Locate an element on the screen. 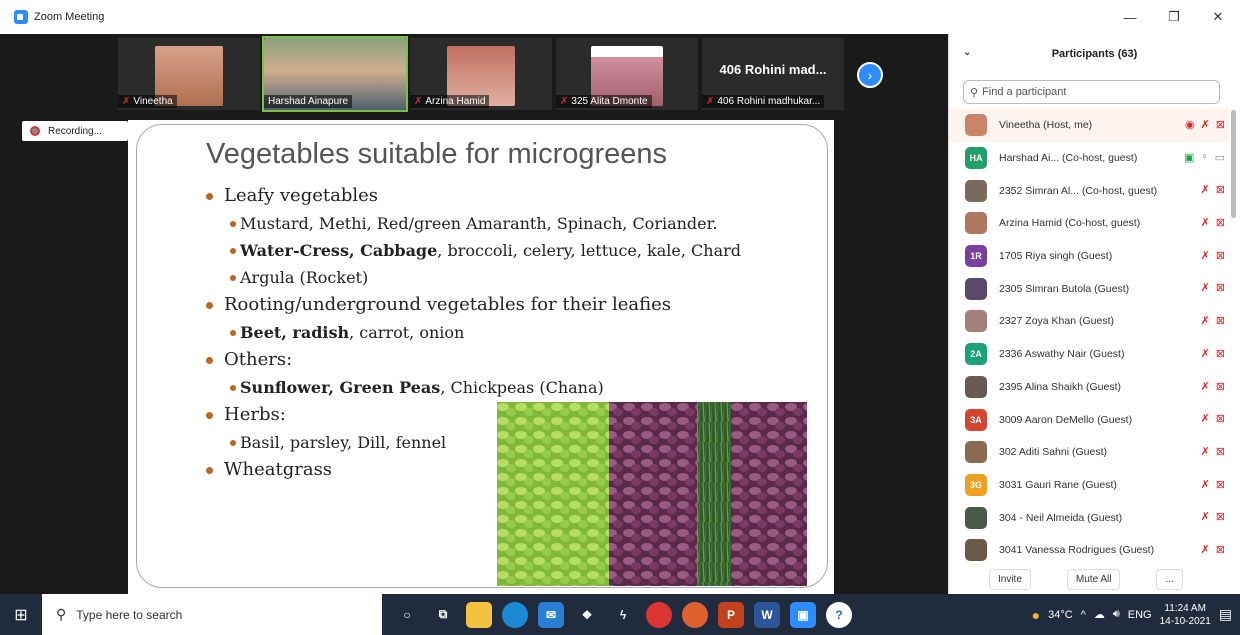  participant-name: 302 Aditi Sahni (Guest) is located at coordinates (1053, 452).